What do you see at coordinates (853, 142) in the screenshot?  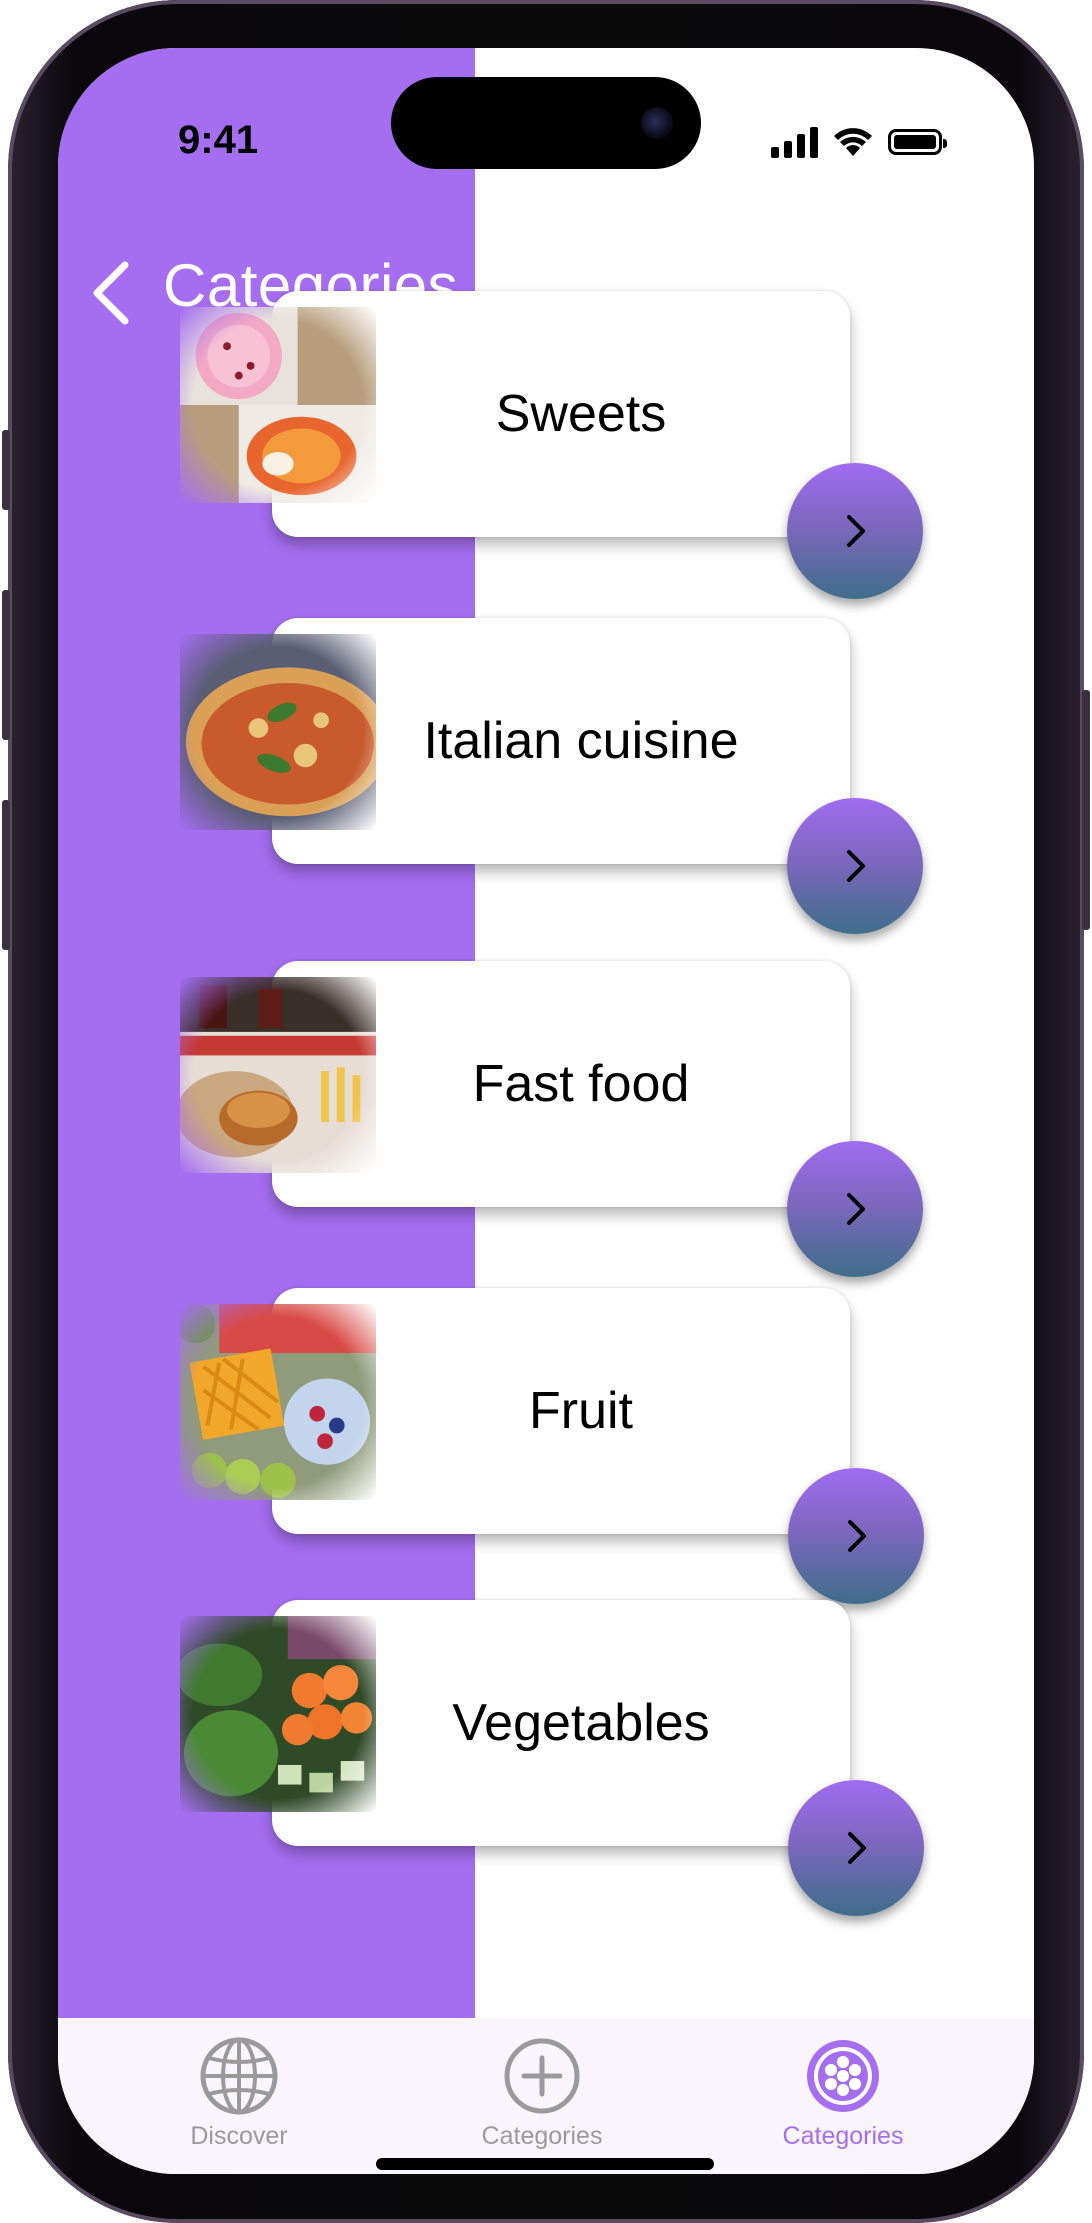 I see `wifi-icon` at bounding box center [853, 142].